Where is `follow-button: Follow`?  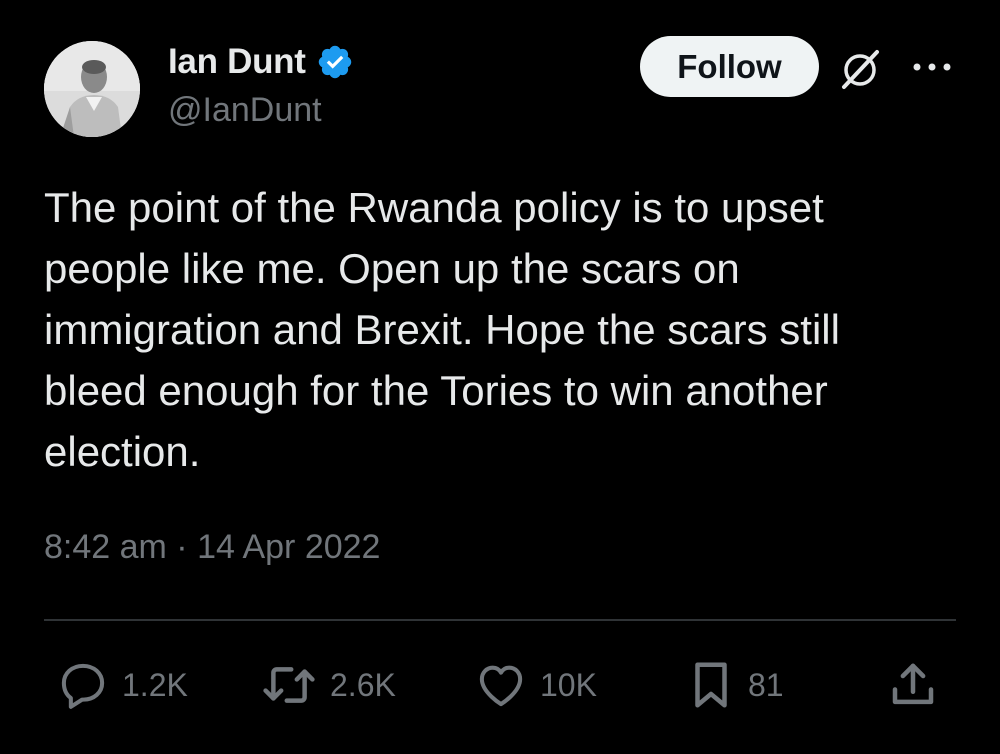 follow-button: Follow is located at coordinates (729, 66).